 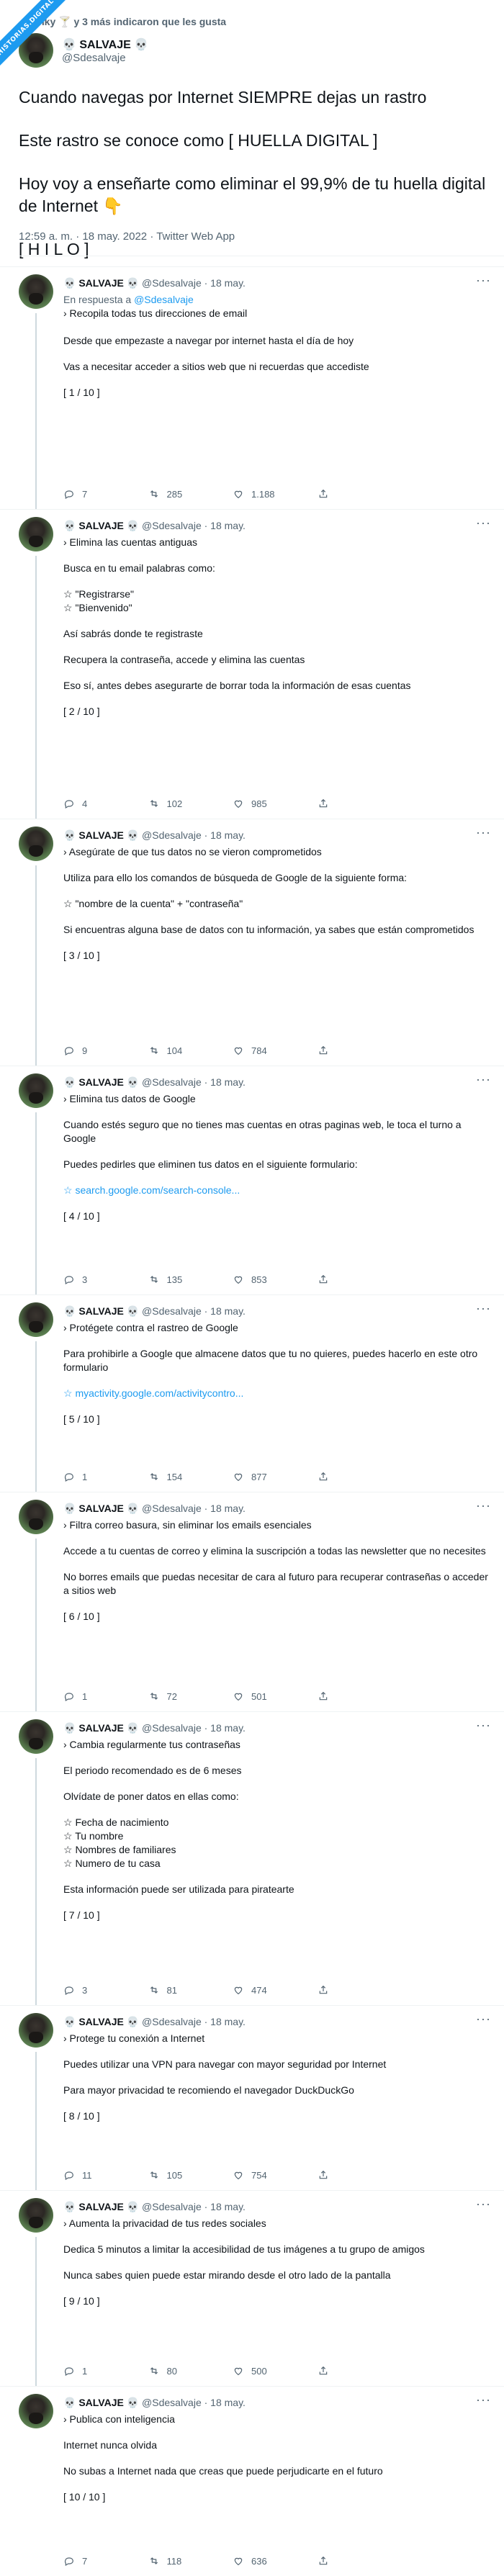 I want to click on like-button: 853, so click(x=275, y=1279).